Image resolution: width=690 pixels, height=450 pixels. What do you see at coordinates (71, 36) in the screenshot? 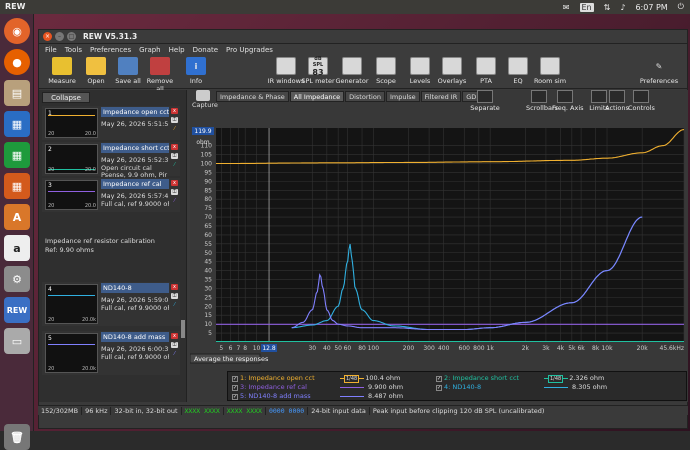
I see `maximize-window-button: □` at bounding box center [71, 36].